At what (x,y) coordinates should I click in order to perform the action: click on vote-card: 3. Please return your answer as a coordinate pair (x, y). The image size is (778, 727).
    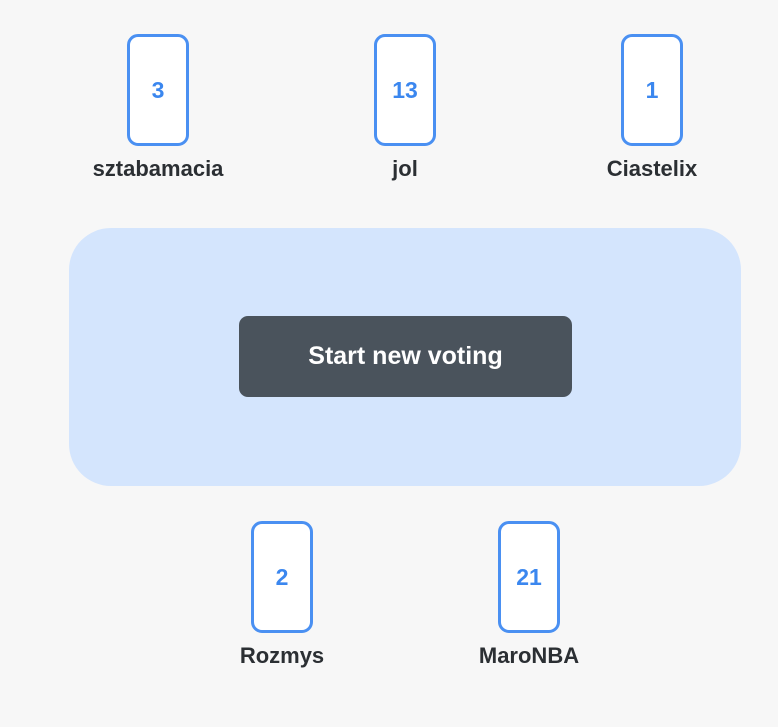
    Looking at the image, I should click on (158, 90).